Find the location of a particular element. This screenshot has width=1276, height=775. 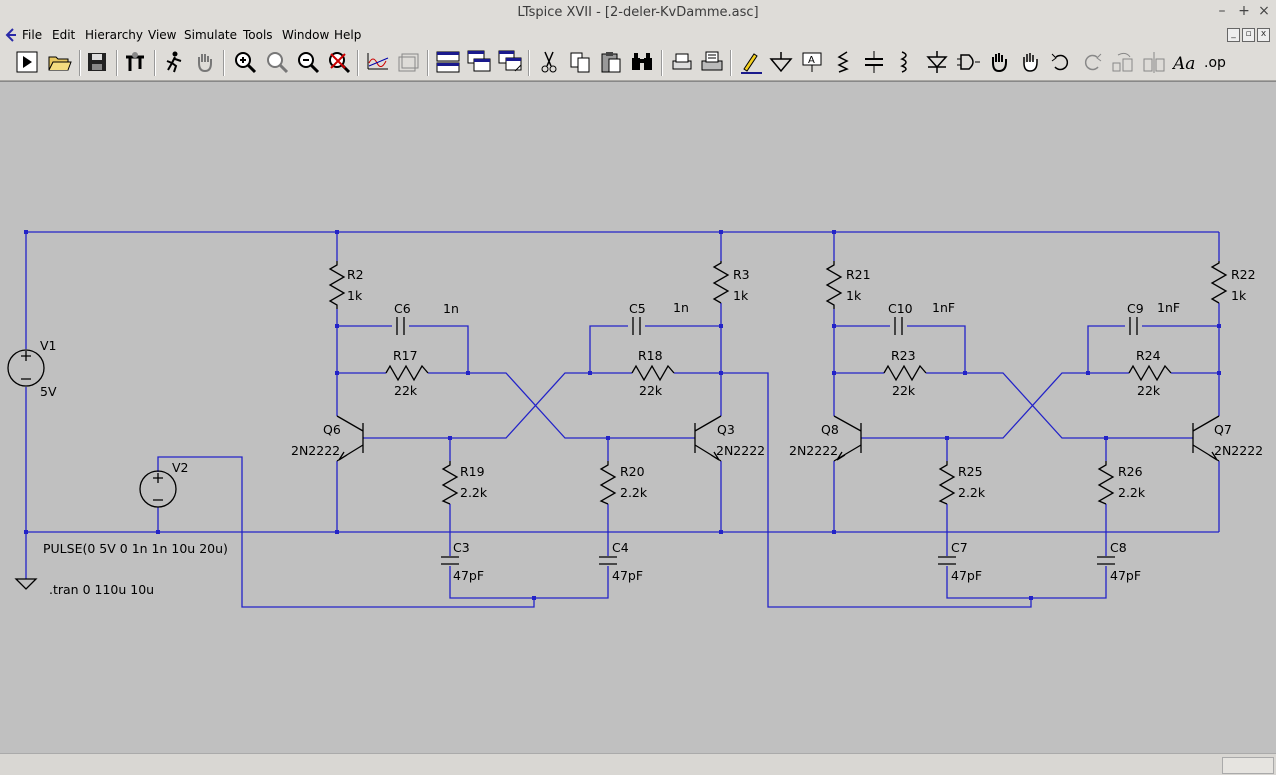

R26-name: R26 is located at coordinates (1130, 471).